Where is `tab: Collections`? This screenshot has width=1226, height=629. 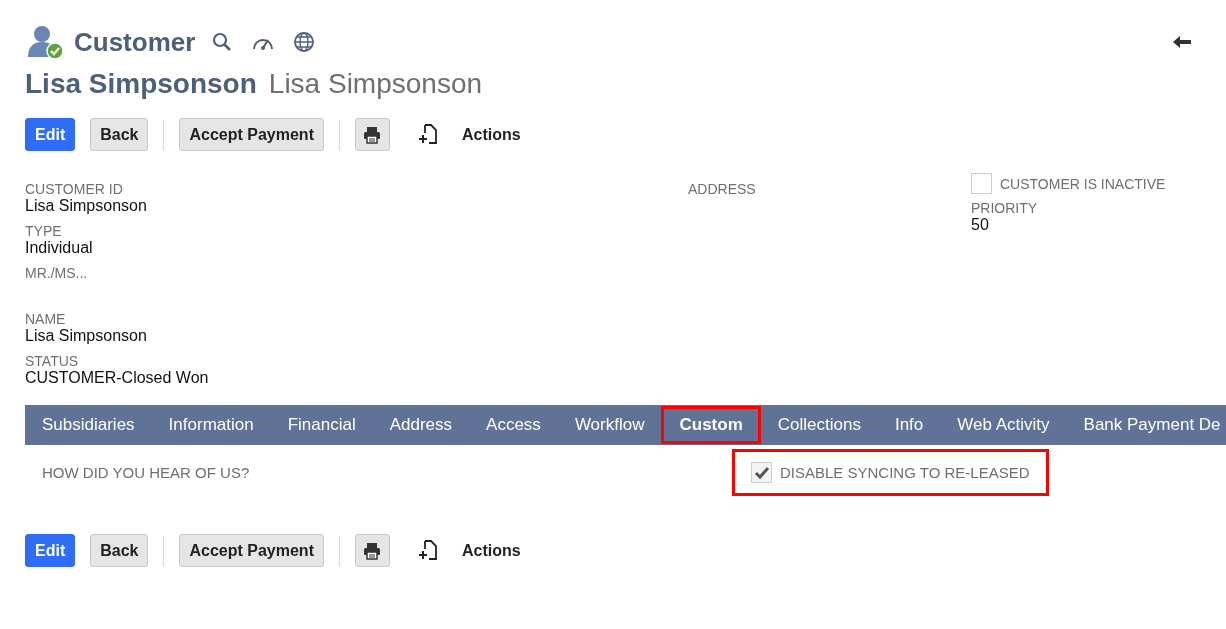 tab: Collections is located at coordinates (819, 425).